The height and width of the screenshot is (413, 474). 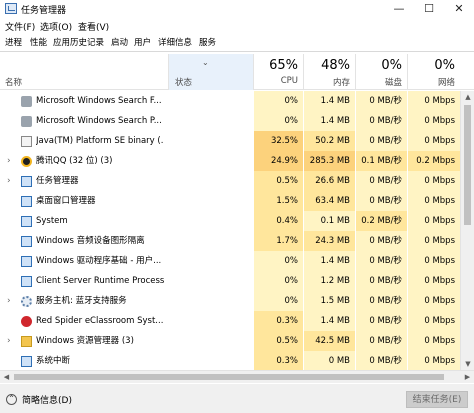 What do you see at coordinates (78, 44) in the screenshot?
I see `tab-app-history: 应用历史记录` at bounding box center [78, 44].